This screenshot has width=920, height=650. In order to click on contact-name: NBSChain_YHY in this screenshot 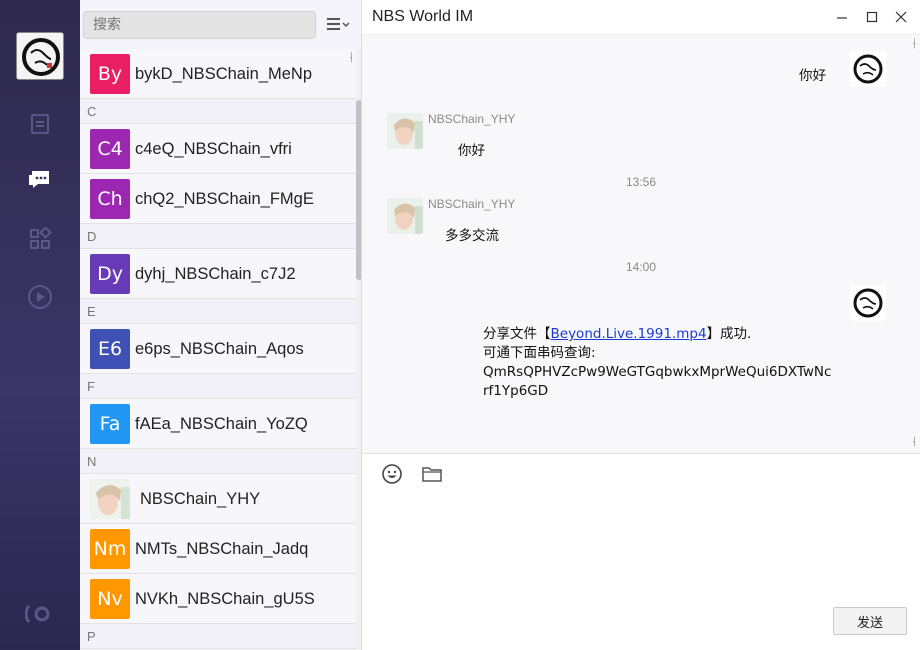, I will do `click(200, 499)`.